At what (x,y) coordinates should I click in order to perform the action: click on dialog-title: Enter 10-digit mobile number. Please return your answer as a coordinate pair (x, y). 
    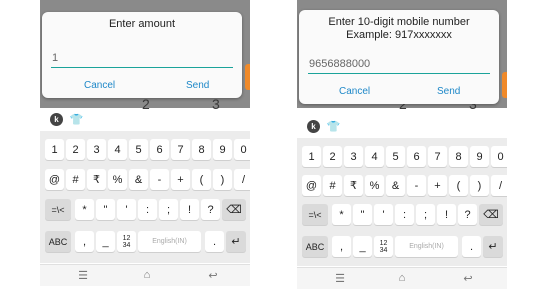
    Looking at the image, I should click on (399, 22).